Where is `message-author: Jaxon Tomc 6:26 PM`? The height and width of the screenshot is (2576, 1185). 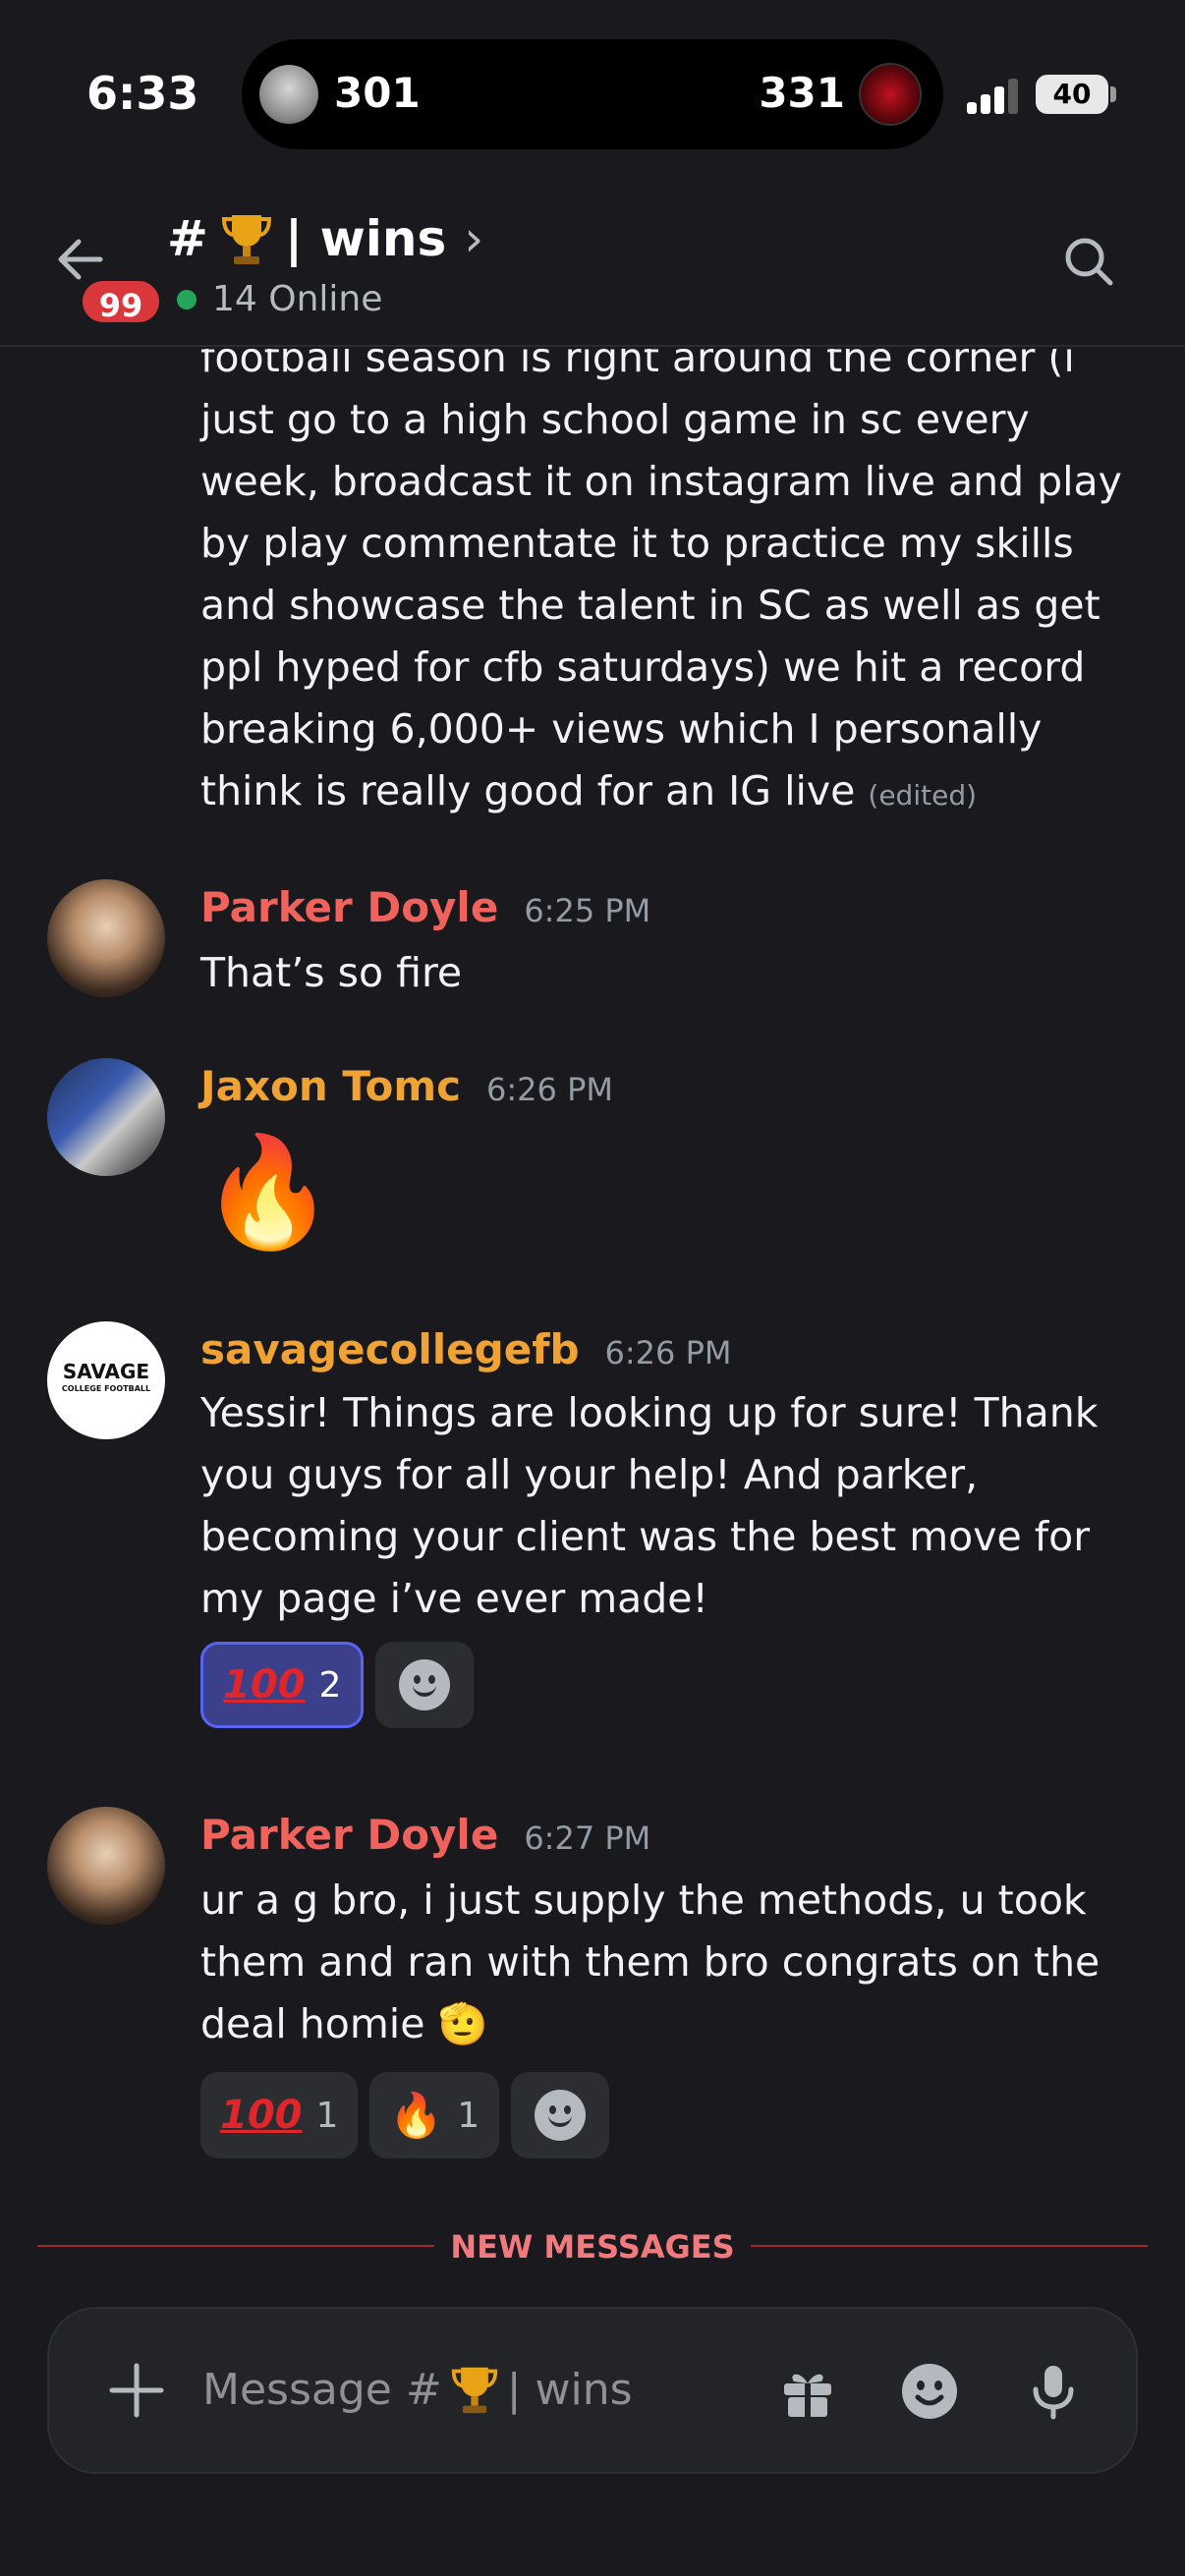 message-author: Jaxon Tomc 6:26 PM is located at coordinates (407, 1086).